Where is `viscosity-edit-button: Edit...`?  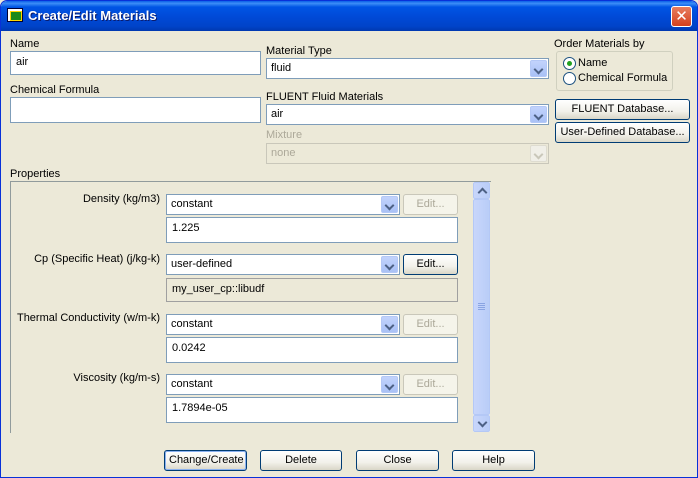
viscosity-edit-button: Edit... is located at coordinates (430, 384).